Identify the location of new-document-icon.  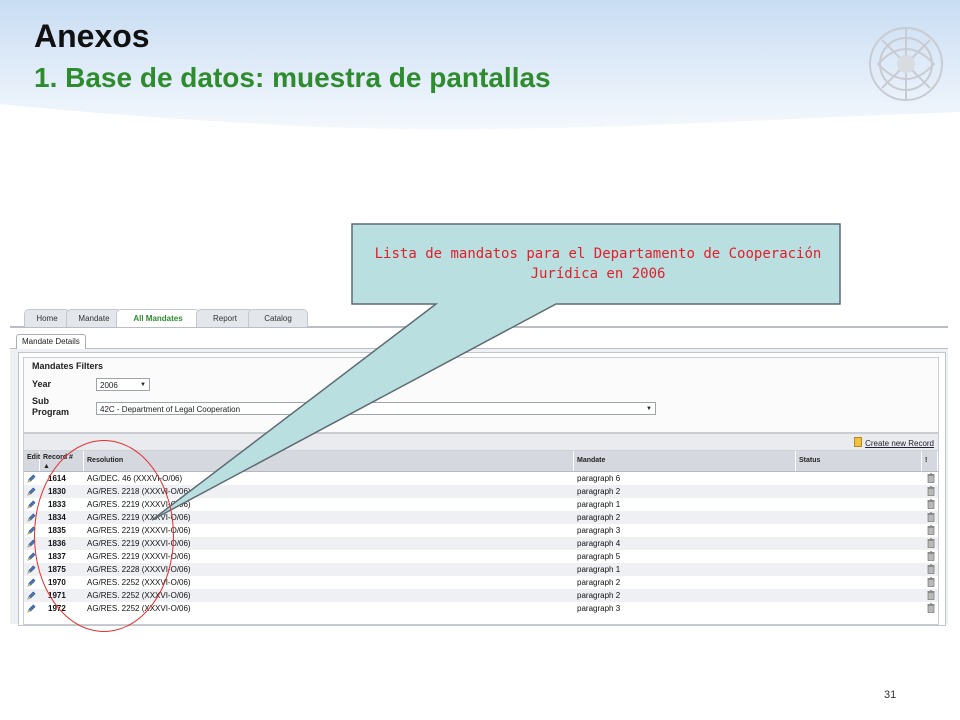
(858, 442).